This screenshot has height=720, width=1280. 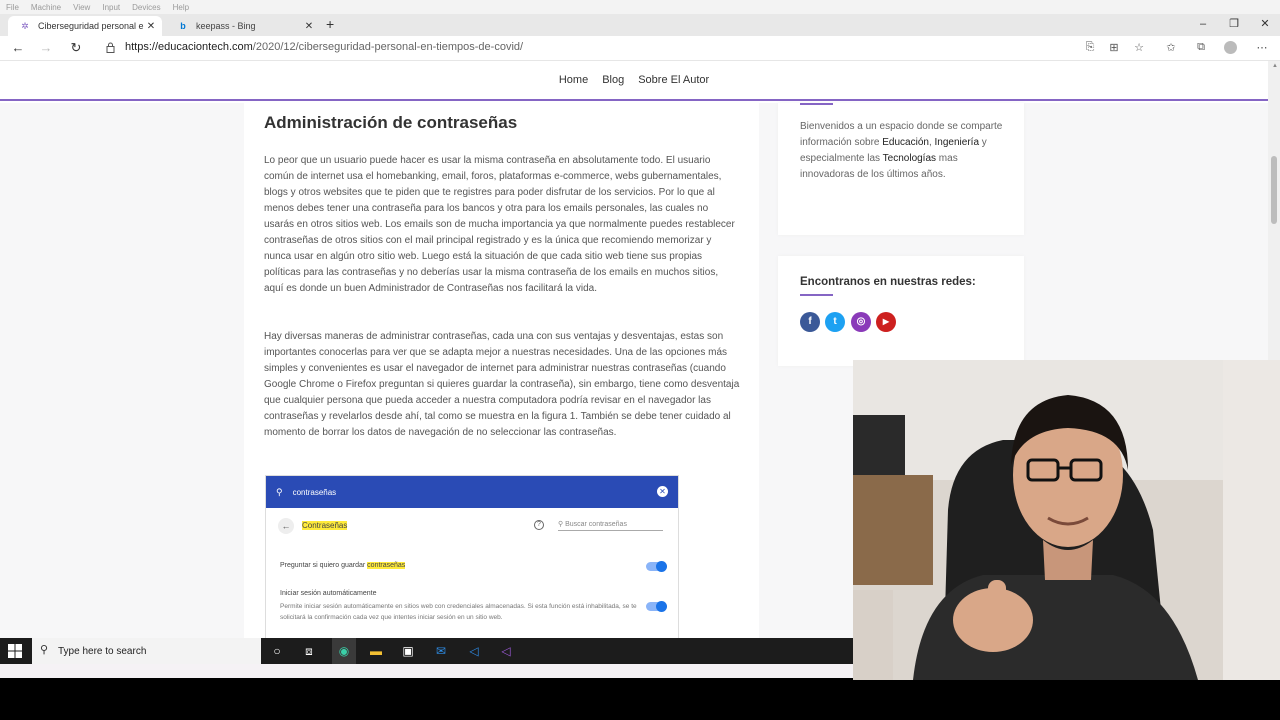 What do you see at coordinates (111, 7) in the screenshot?
I see `vm-menu-input: Input` at bounding box center [111, 7].